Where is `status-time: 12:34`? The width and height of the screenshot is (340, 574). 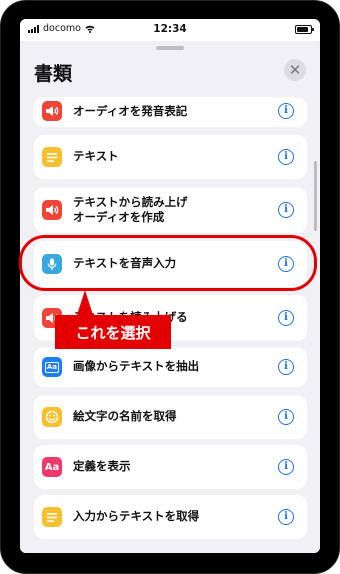 status-time: 12:34 is located at coordinates (170, 29).